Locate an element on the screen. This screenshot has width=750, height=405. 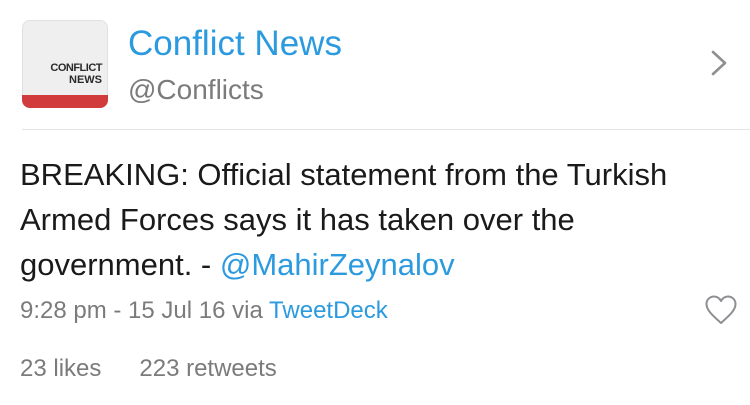
likes-count: 23 likes is located at coordinates (60, 368).